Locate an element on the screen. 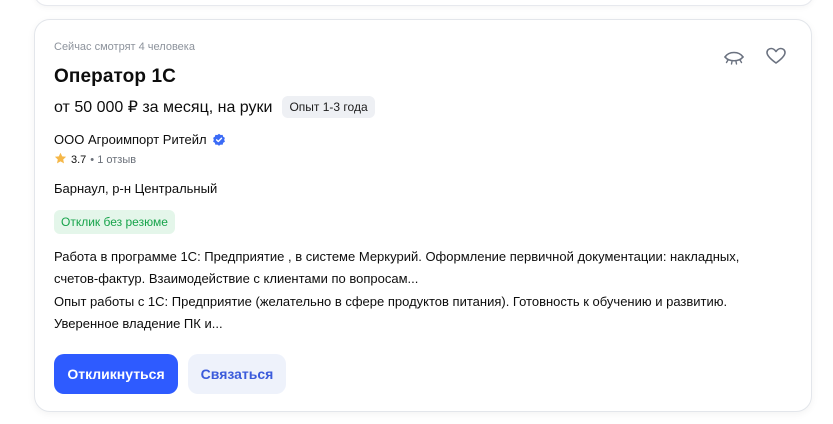 This screenshot has height=424, width=833. rating-row: 3.7 • 1 отзыв is located at coordinates (95, 160).